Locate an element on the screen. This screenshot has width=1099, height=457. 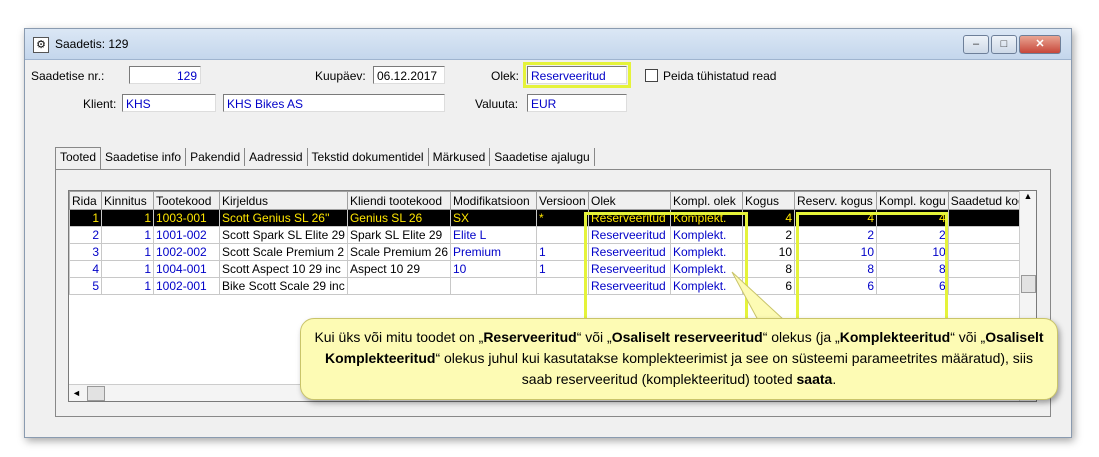
cell-modification is located at coordinates (493, 286).